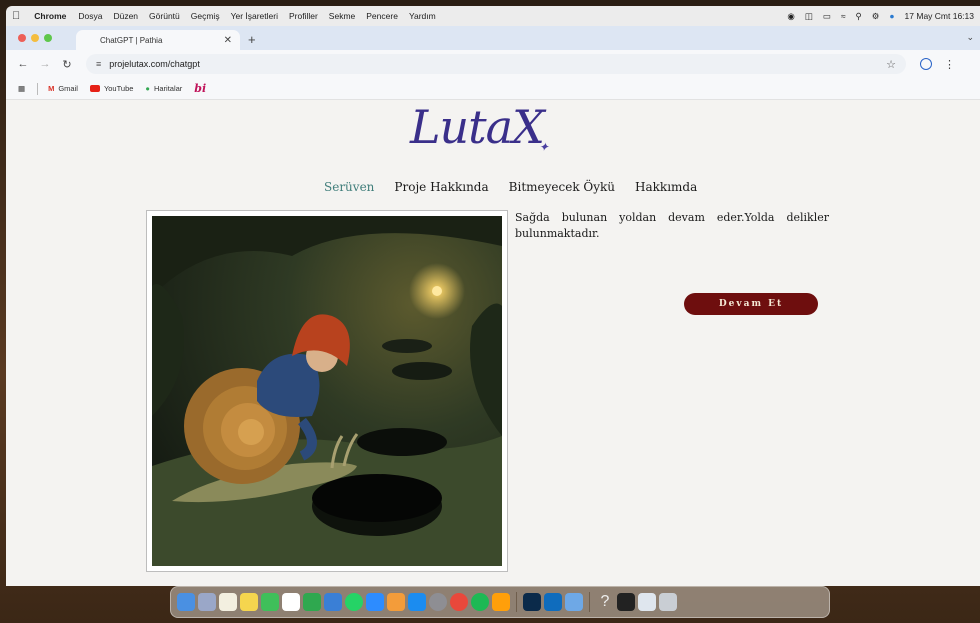 This screenshot has height=623, width=980. Describe the element at coordinates (574, 602) in the screenshot. I see `preview-icon` at that location.